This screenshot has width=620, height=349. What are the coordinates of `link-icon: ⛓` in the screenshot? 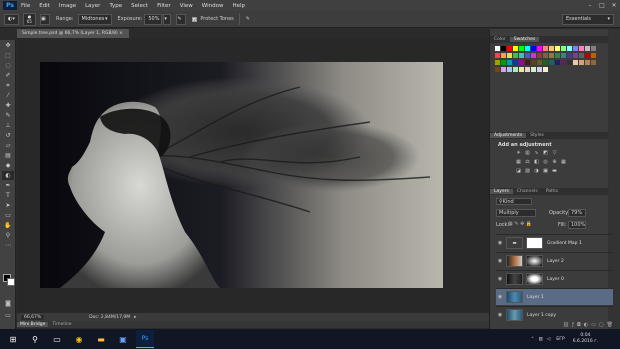 It's located at (566, 325).